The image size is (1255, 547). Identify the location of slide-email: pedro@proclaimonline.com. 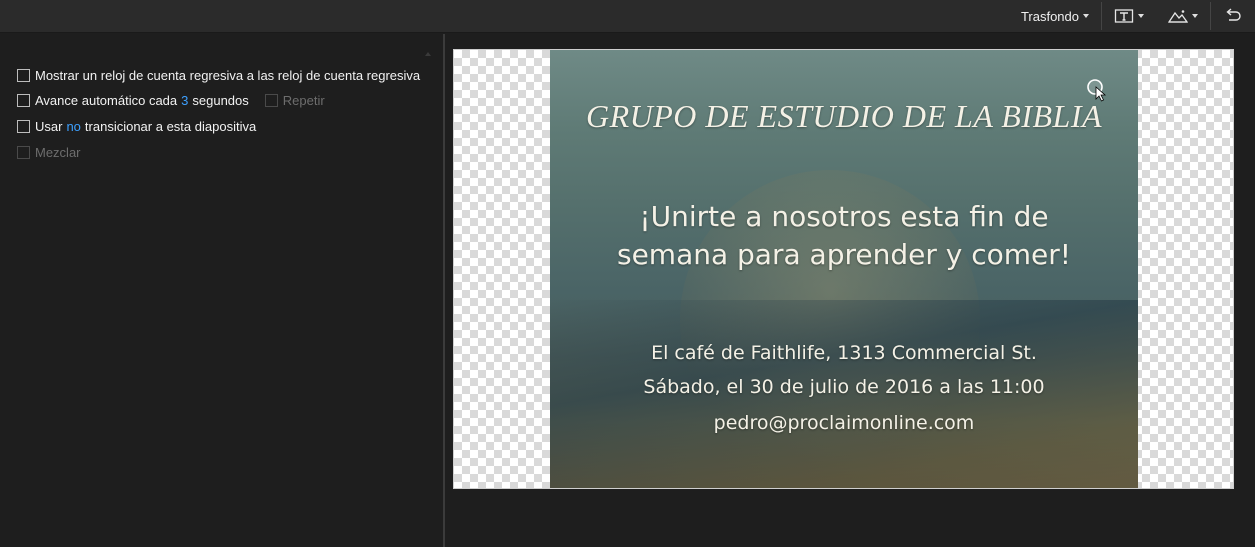
(844, 423).